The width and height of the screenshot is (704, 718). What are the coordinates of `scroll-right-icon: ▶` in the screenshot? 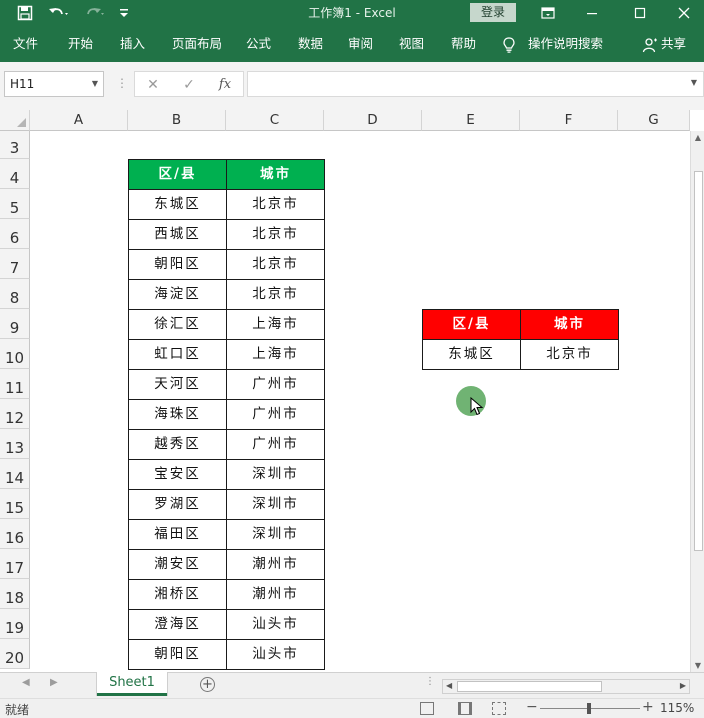 It's located at (683, 685).